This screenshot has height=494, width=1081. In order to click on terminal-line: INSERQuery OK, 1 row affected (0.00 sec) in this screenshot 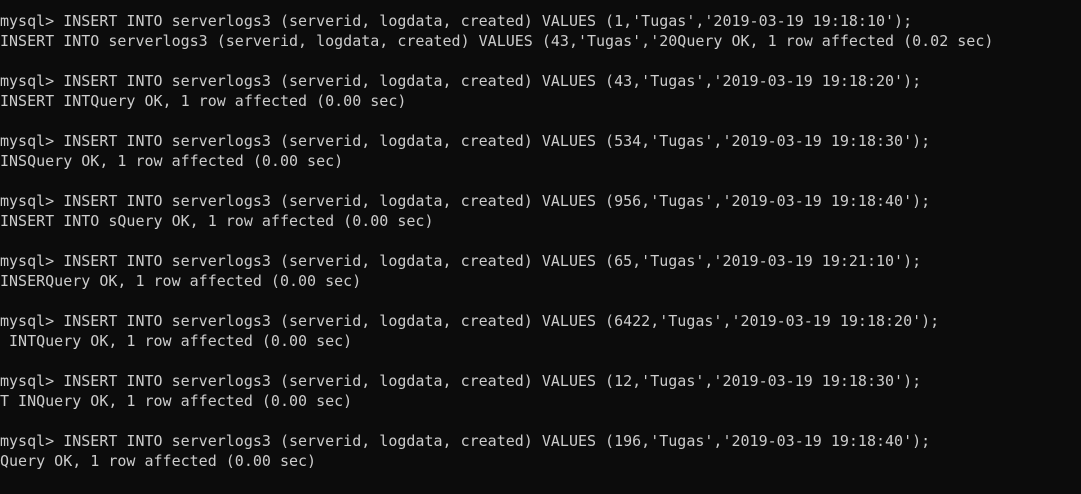, I will do `click(181, 281)`.